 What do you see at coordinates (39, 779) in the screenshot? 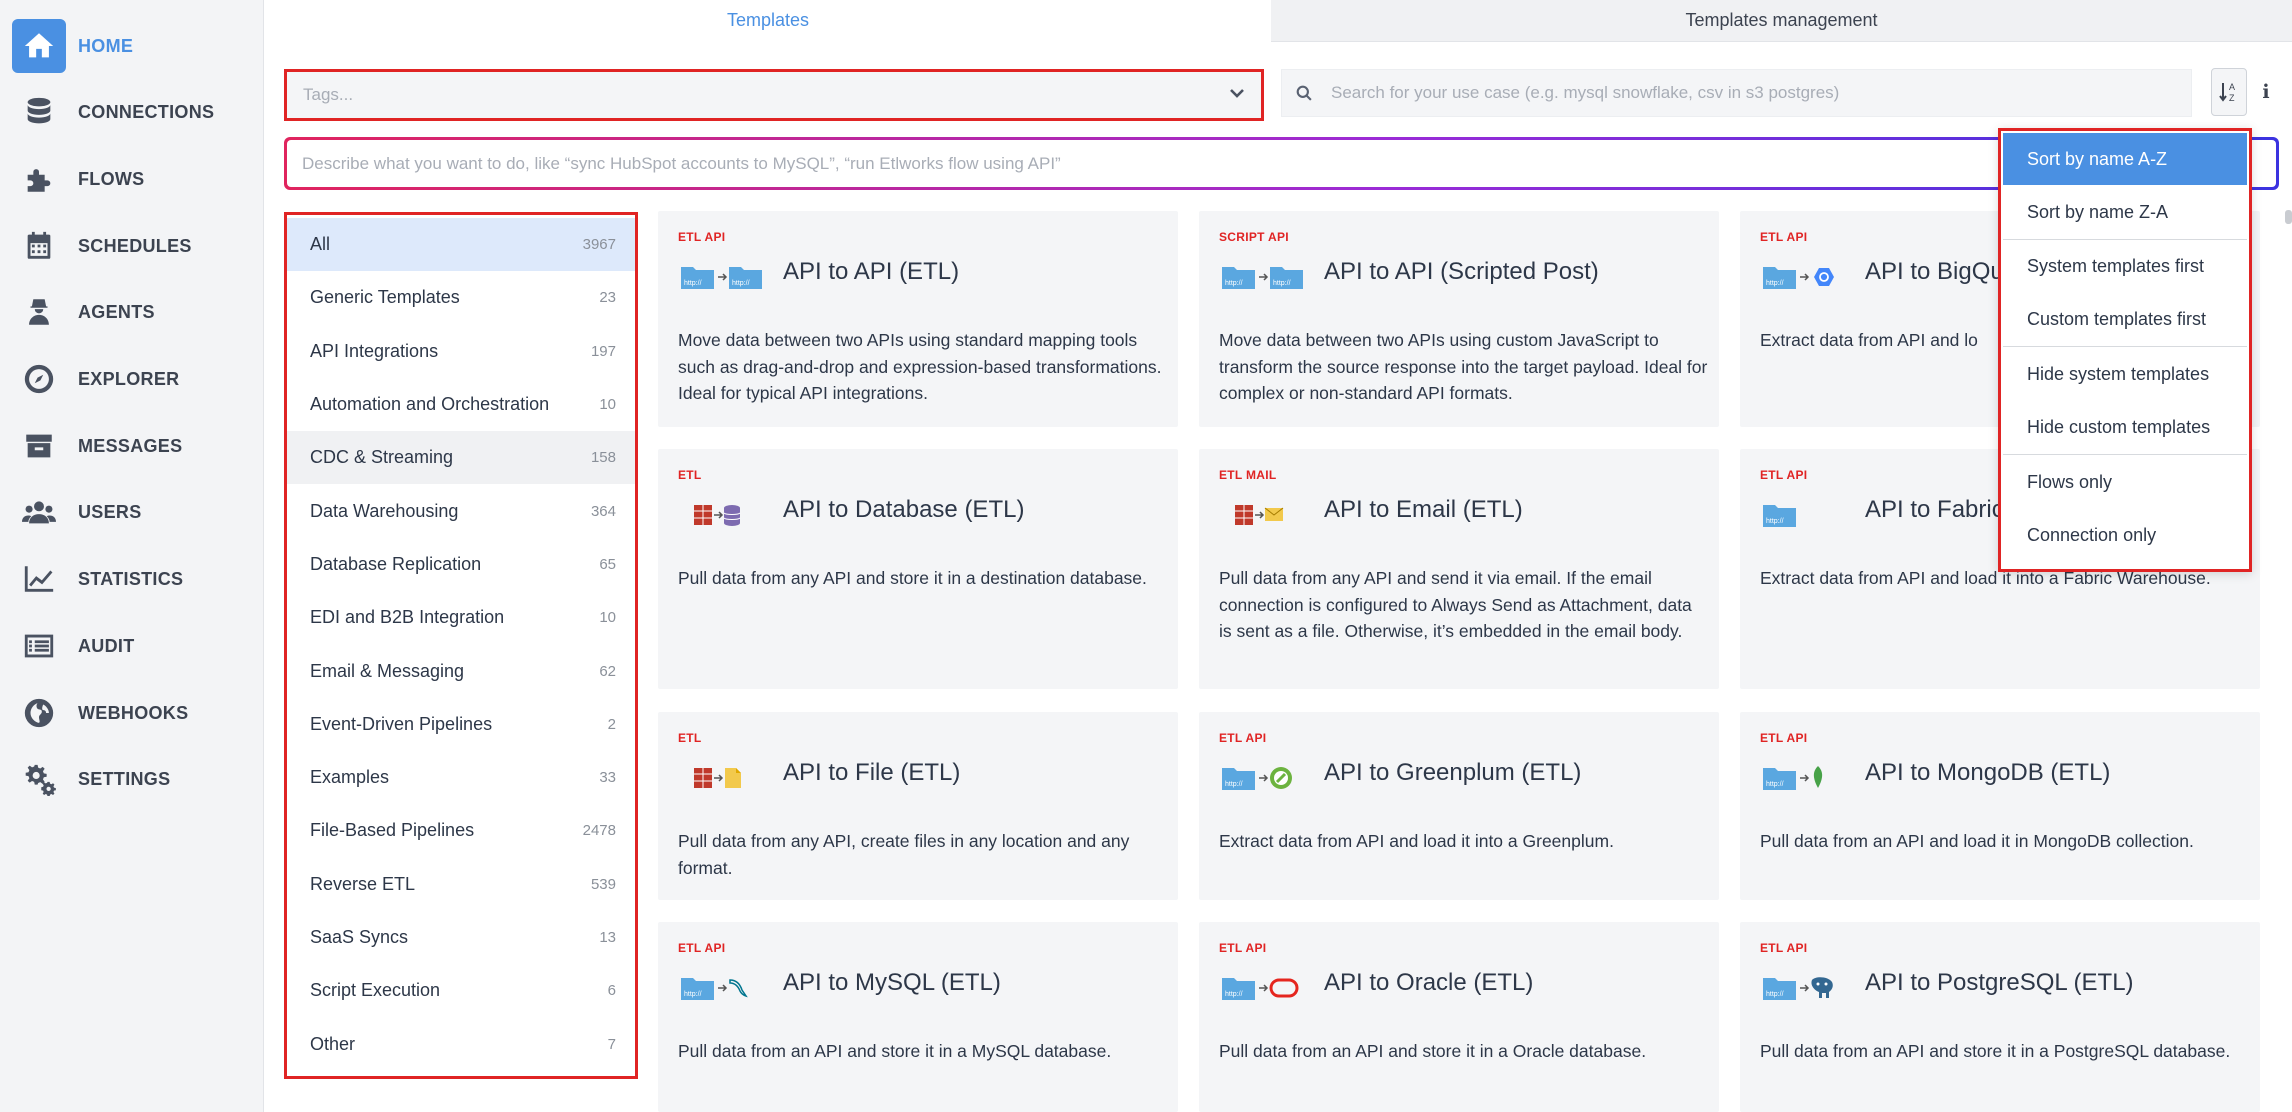
I see `gears-icon` at bounding box center [39, 779].